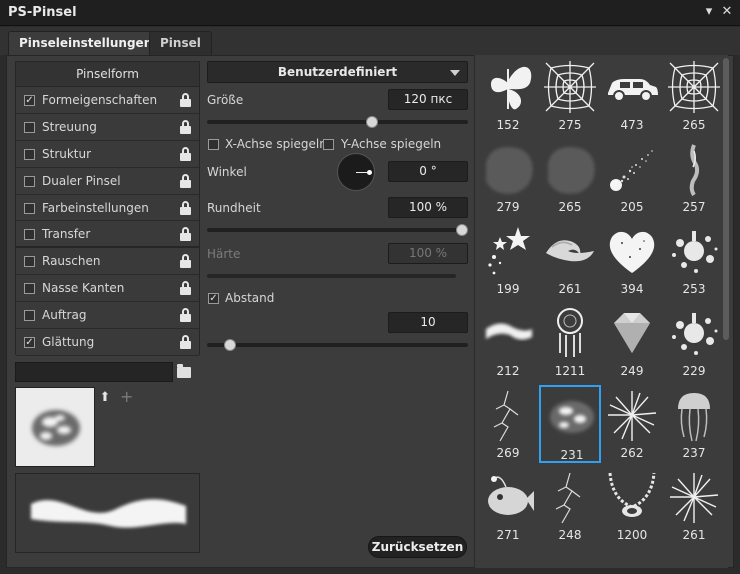 This screenshot has height=574, width=740. I want to click on brush-size-label: 1211, so click(570, 371).